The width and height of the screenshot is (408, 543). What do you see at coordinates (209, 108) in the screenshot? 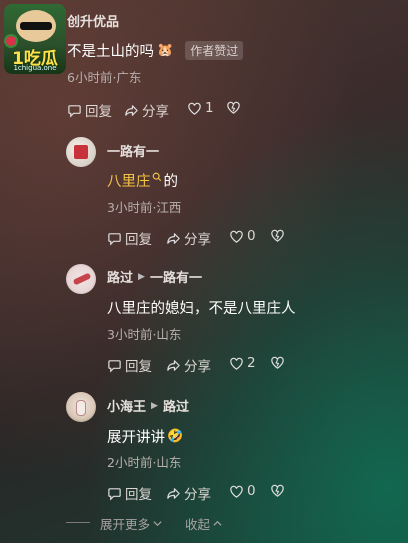
I see `like-count: 1` at bounding box center [209, 108].